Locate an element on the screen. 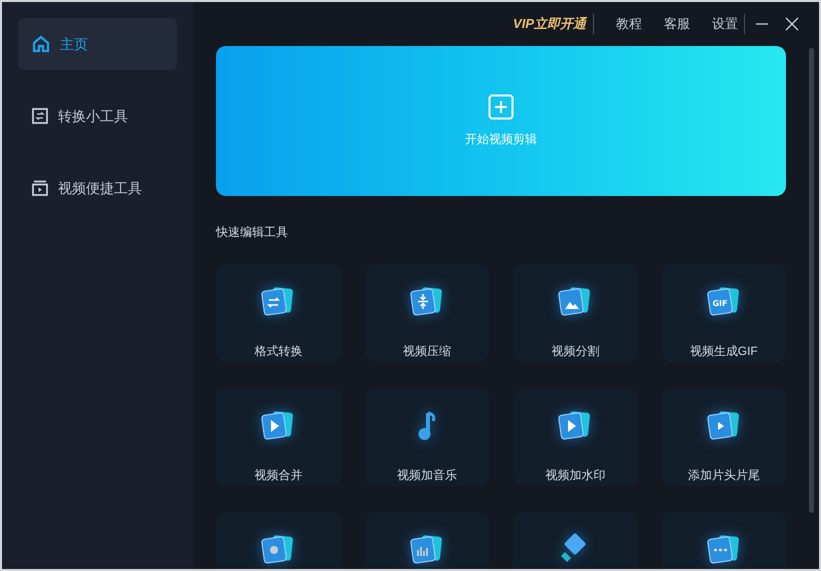 The height and width of the screenshot is (571, 821). convert-icon is located at coordinates (40, 116).